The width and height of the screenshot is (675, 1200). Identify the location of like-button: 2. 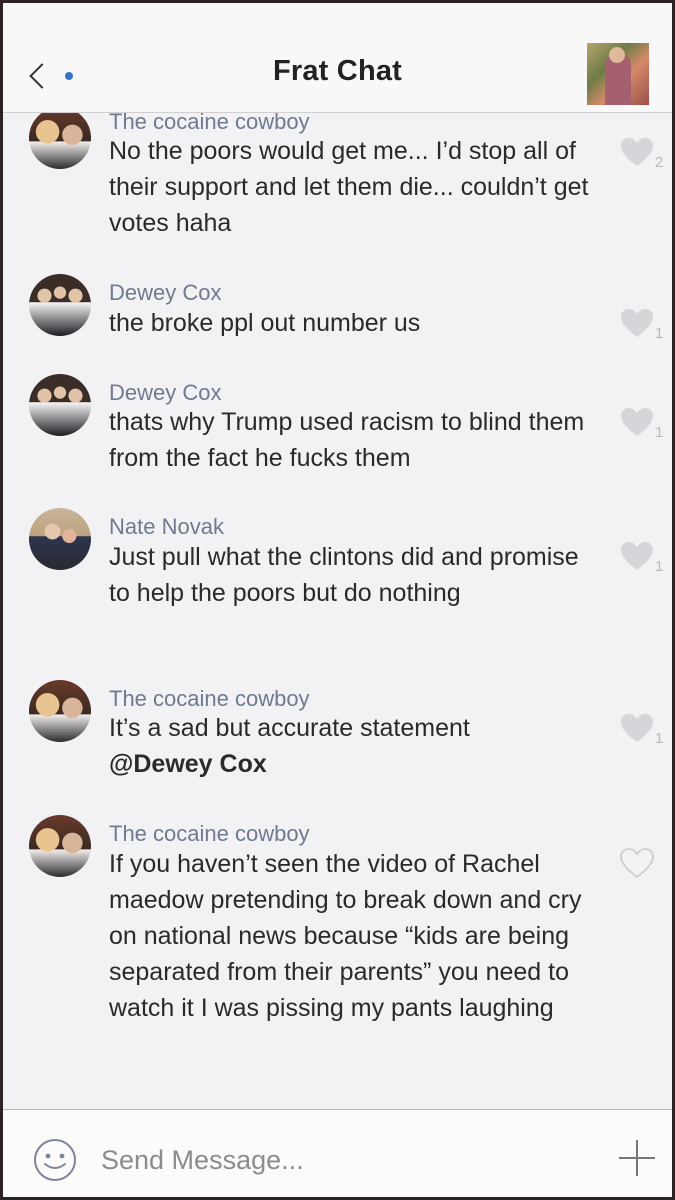
(644, 156).